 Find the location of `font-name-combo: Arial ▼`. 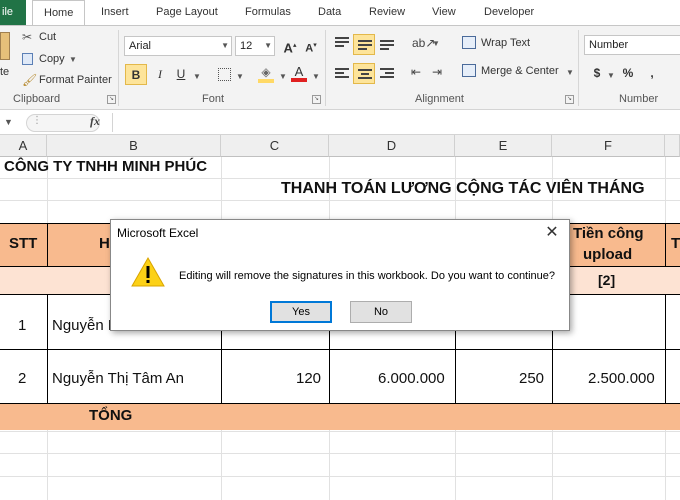

font-name-combo: Arial ▼ is located at coordinates (178, 46).